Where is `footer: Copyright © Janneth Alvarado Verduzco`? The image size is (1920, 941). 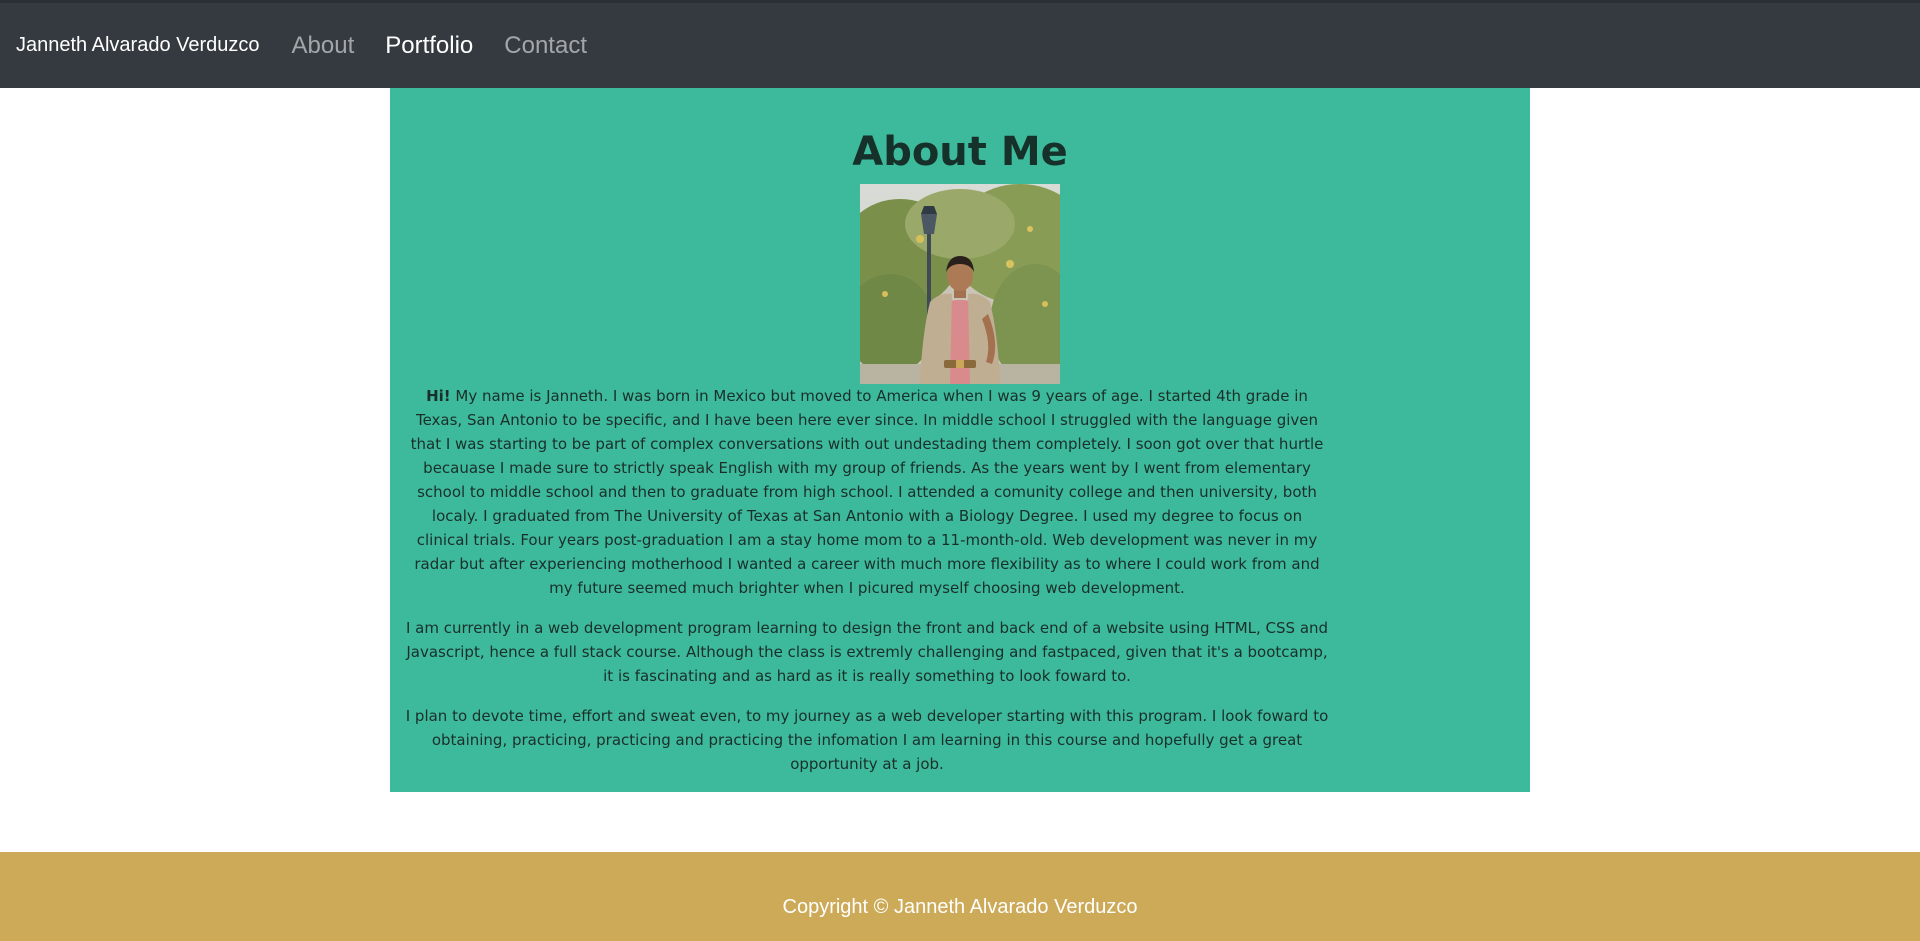 footer: Copyright © Janneth Alvarado Verduzco is located at coordinates (960, 896).